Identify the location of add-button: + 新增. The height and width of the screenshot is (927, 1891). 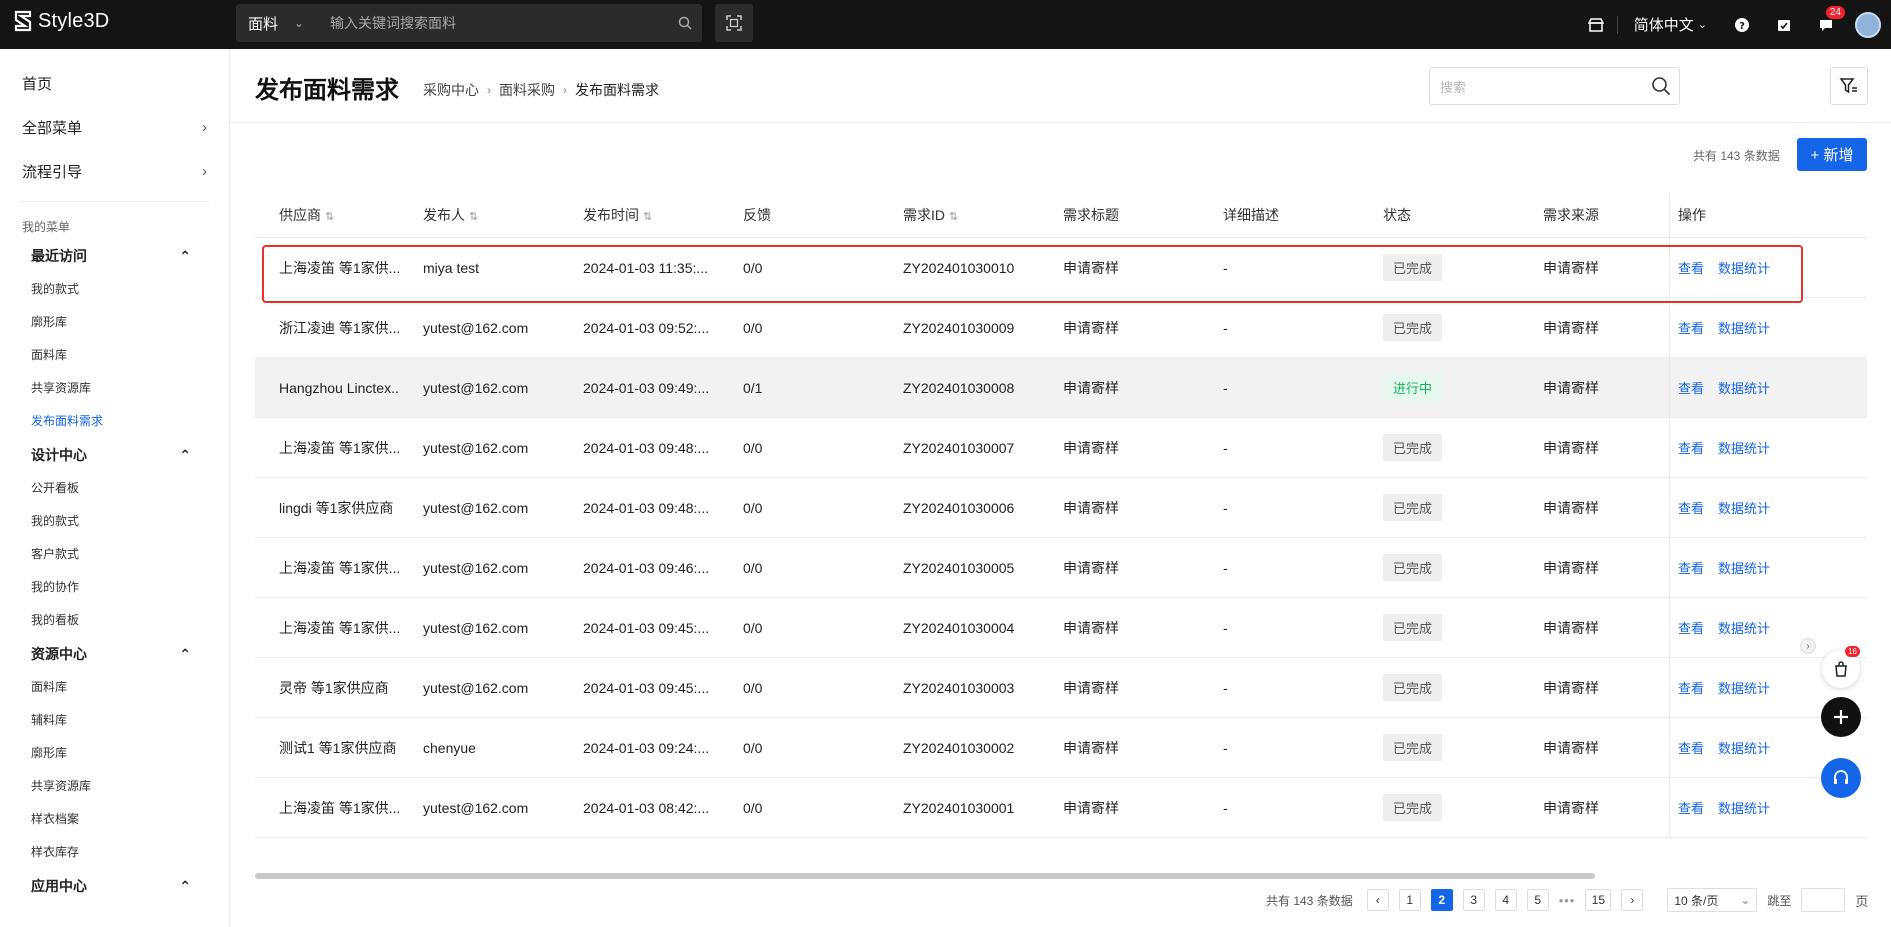
(1832, 154).